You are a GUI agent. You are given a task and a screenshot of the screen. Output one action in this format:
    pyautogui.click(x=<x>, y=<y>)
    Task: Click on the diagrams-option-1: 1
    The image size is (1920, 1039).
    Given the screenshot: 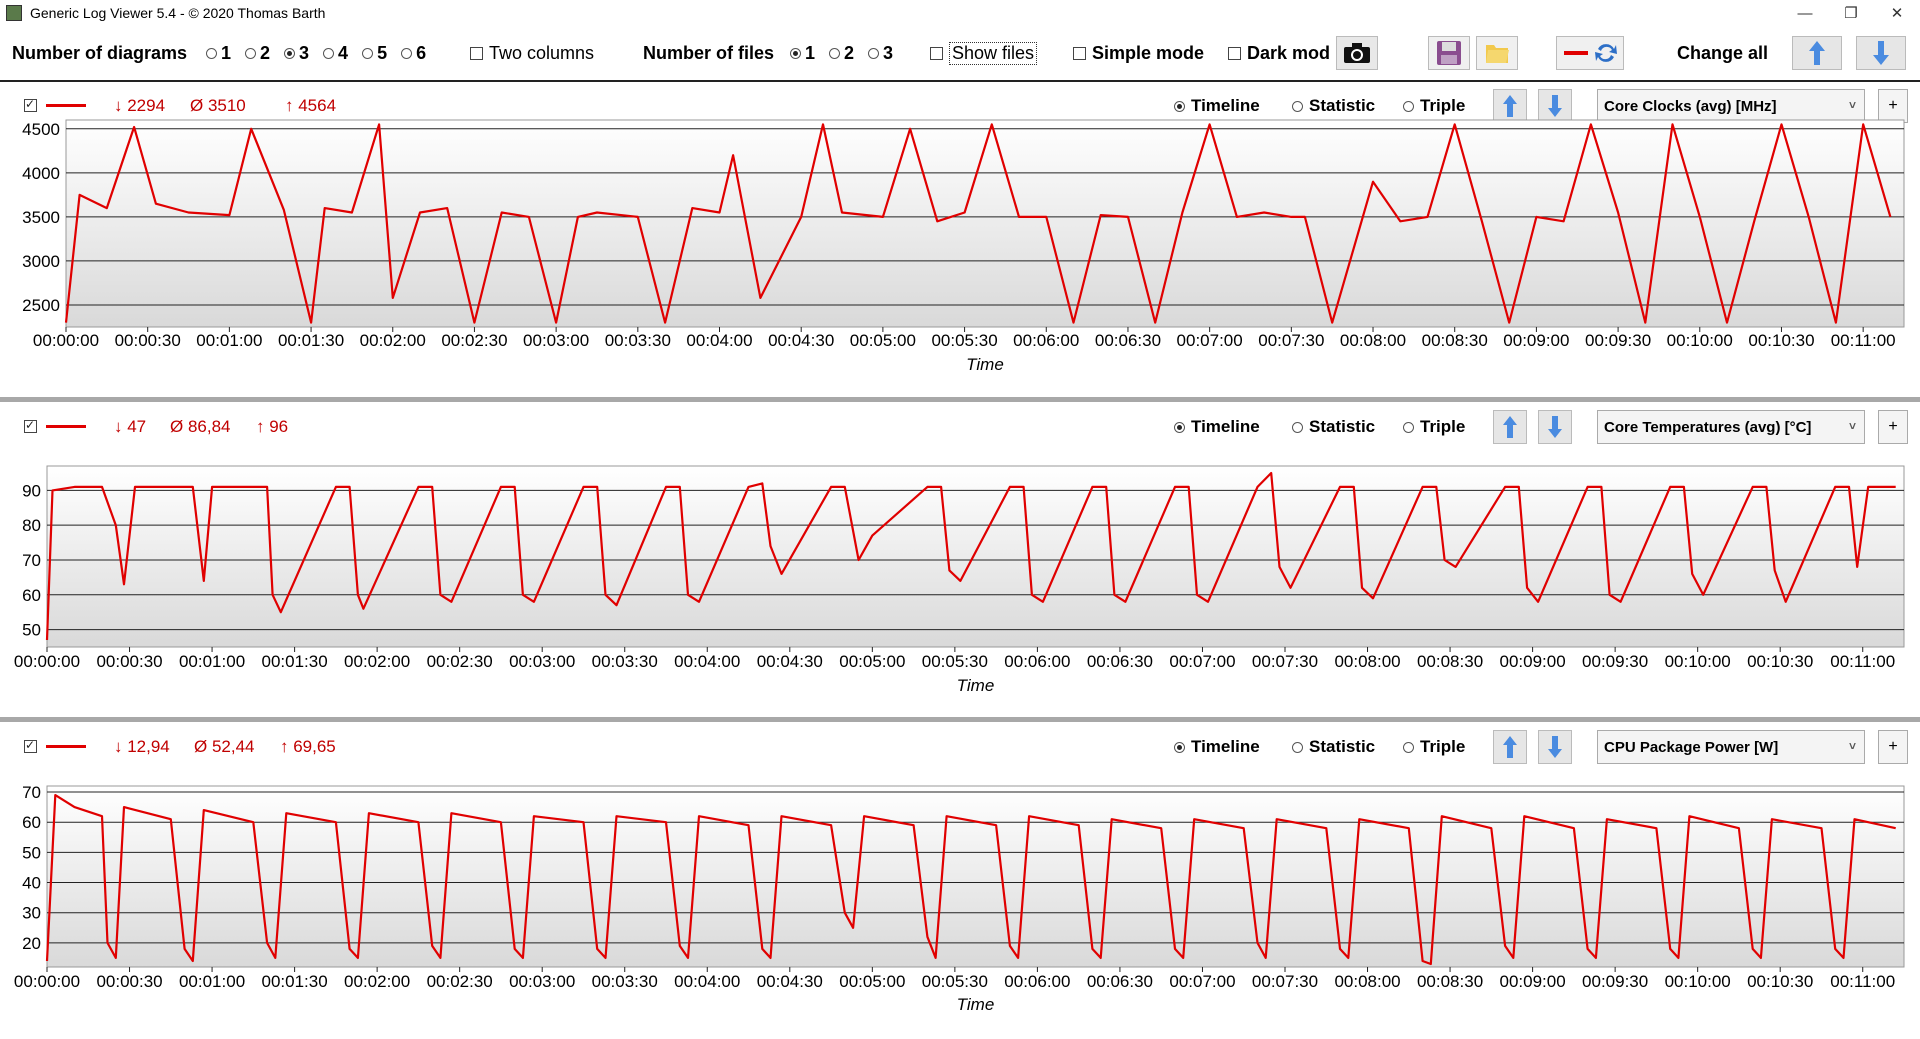 What is the action you would take?
    pyautogui.click(x=211, y=53)
    